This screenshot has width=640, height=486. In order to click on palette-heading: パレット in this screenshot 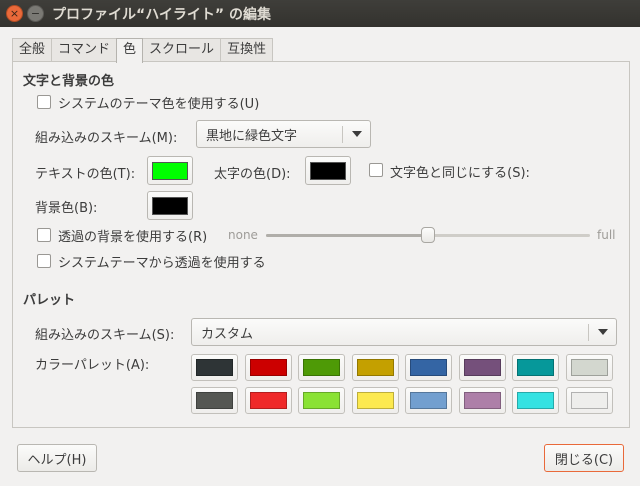, I will do `click(49, 300)`.